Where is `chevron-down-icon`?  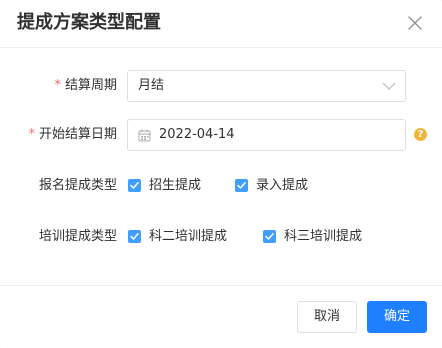
chevron-down-icon is located at coordinates (389, 86).